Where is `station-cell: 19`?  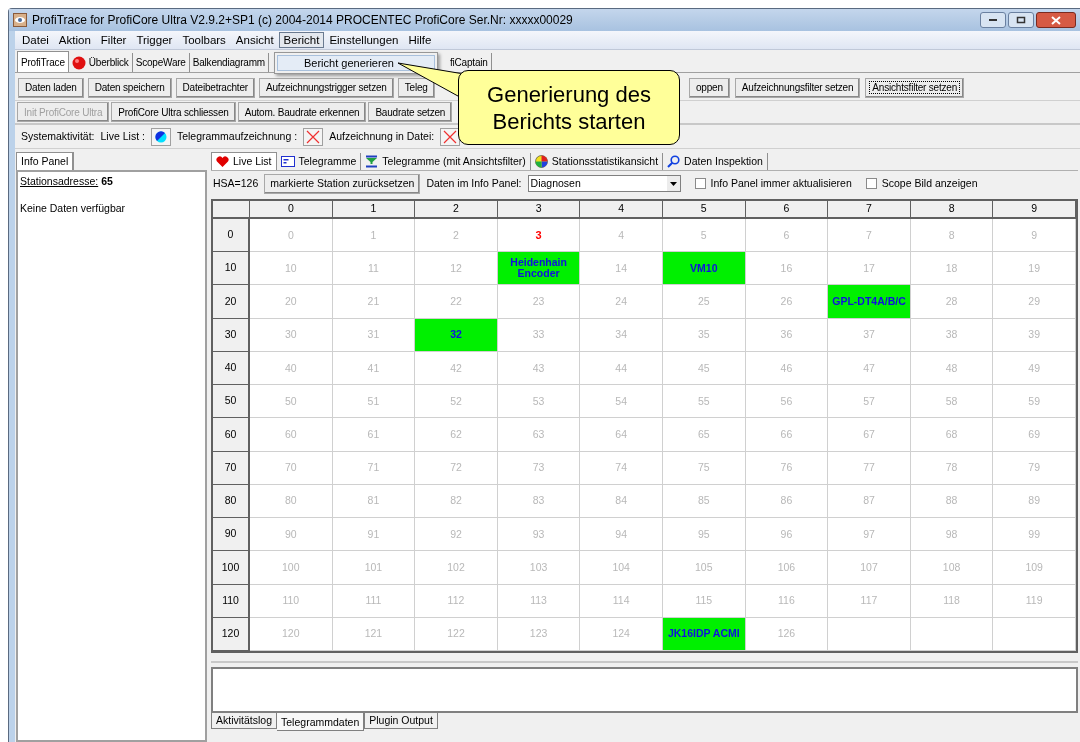 station-cell: 19 is located at coordinates (1034, 269).